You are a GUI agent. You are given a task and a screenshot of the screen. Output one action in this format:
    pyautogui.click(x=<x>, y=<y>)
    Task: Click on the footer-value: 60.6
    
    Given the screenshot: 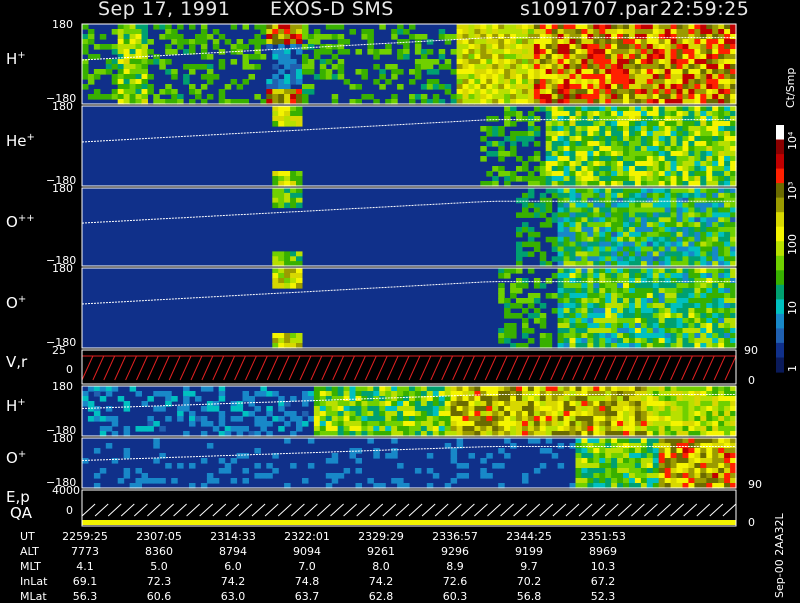 What is the action you would take?
    pyautogui.click(x=159, y=596)
    